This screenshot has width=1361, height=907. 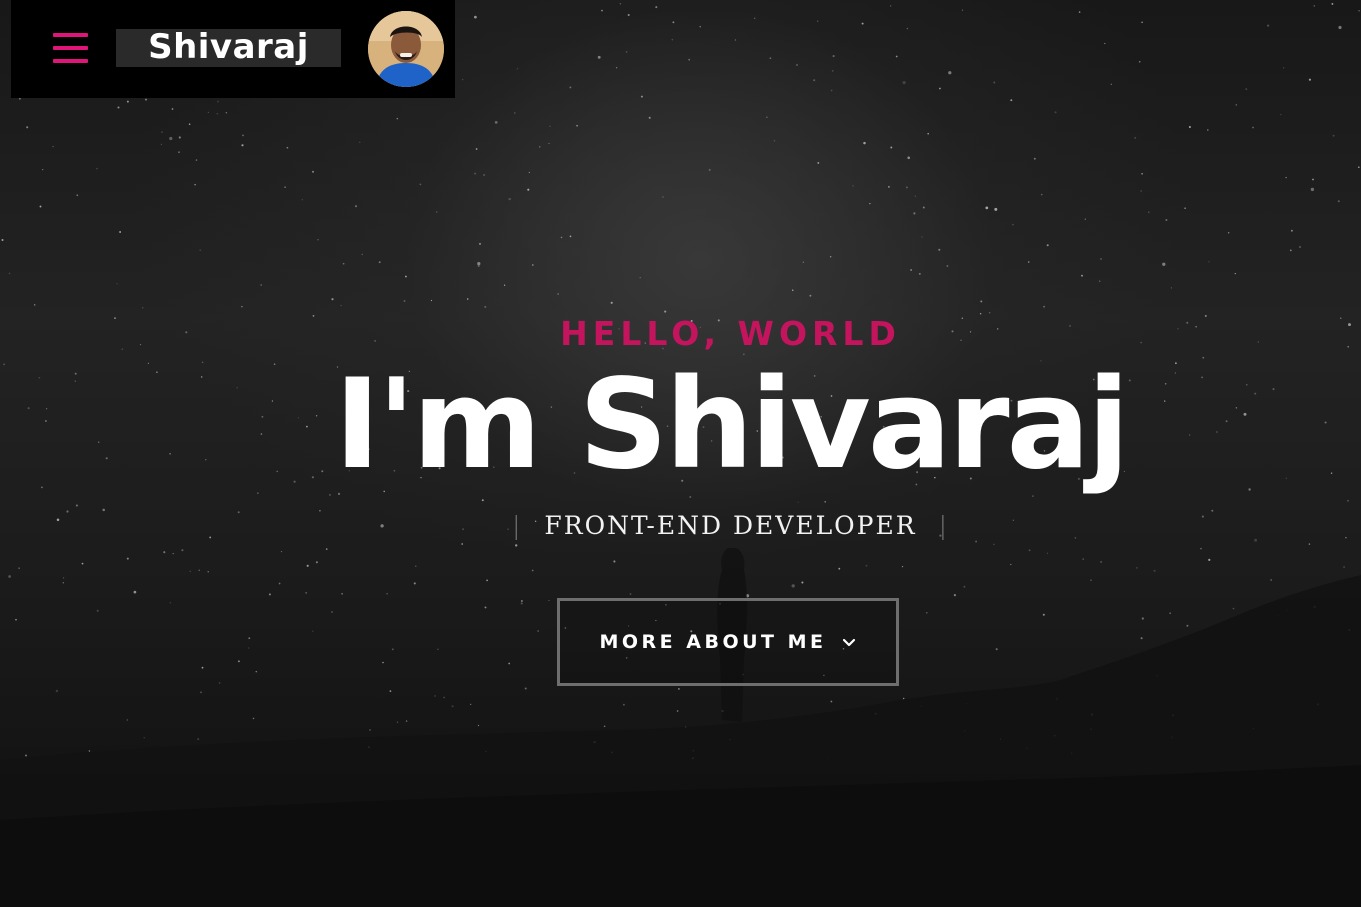 I want to click on hamburger-menu-icon, so click(x=70, y=48).